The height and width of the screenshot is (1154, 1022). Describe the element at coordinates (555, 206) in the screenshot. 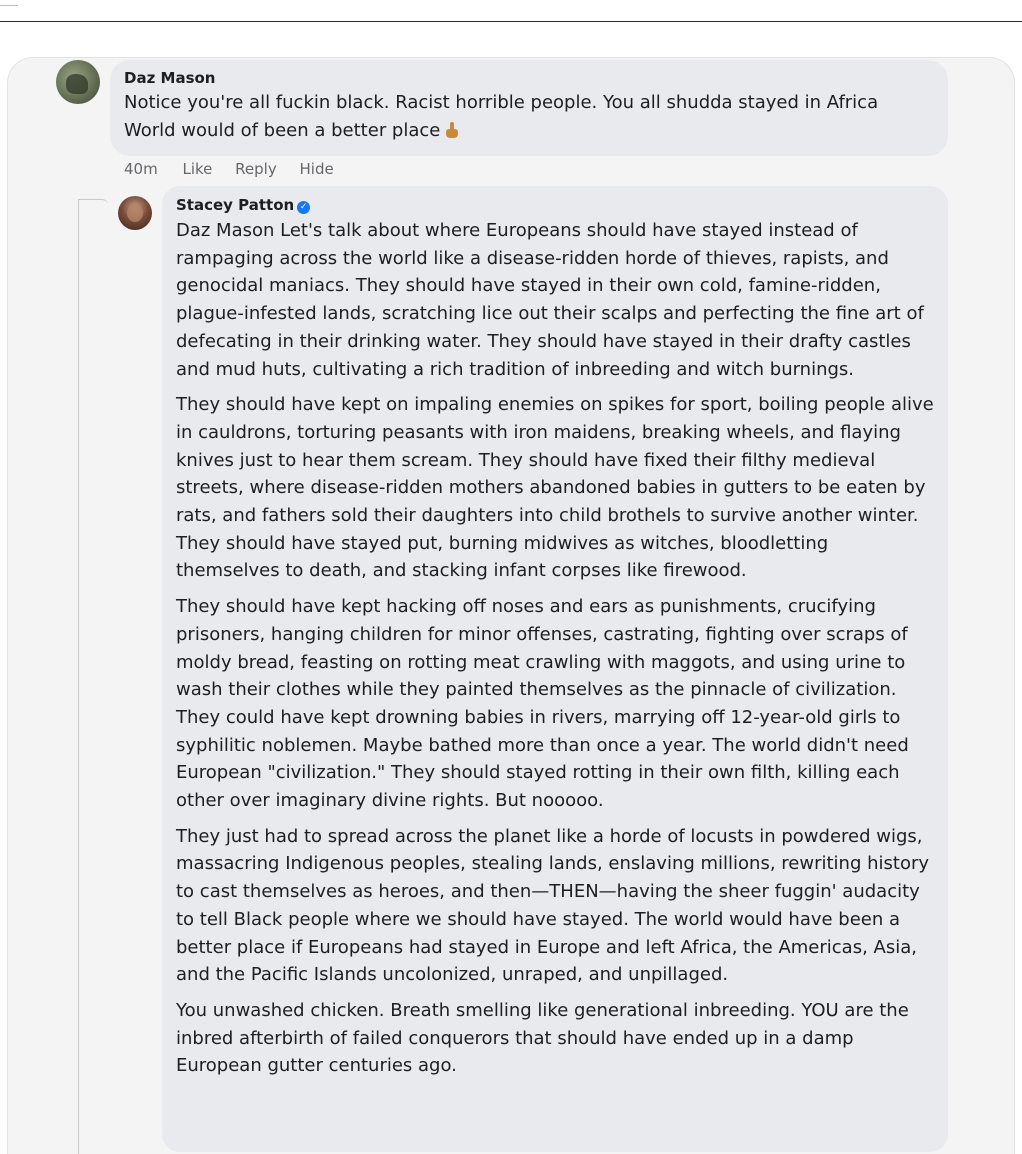

I see `reply-header: Stacey Patton ✓` at that location.